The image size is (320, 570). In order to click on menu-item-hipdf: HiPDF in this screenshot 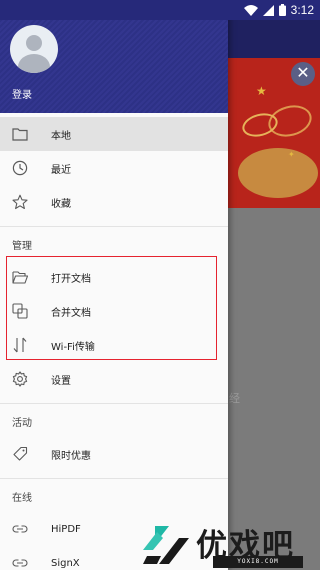, I will do `click(114, 529)`.